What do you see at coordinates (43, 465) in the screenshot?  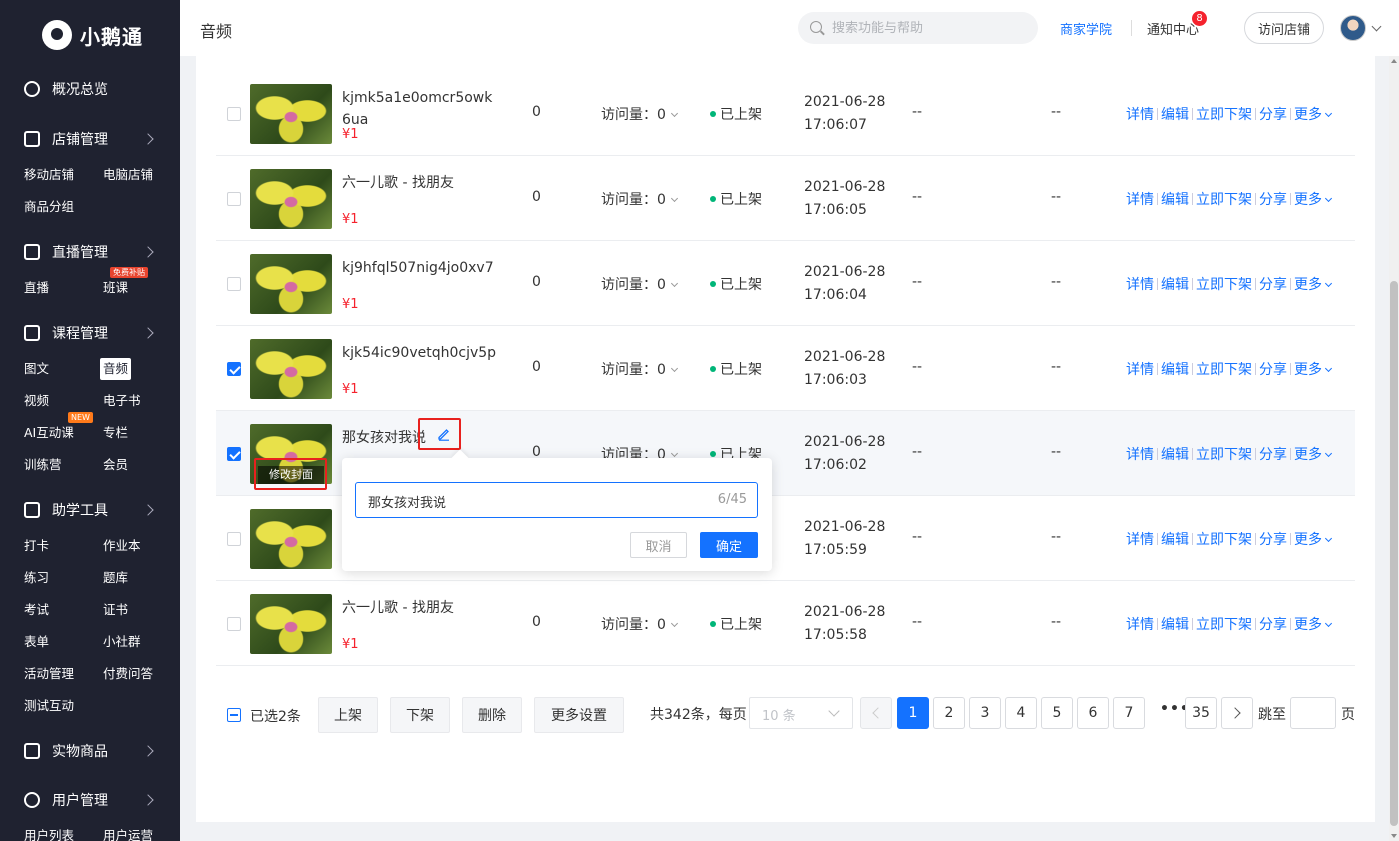 I see `sidebar-item-camp: 训练营` at bounding box center [43, 465].